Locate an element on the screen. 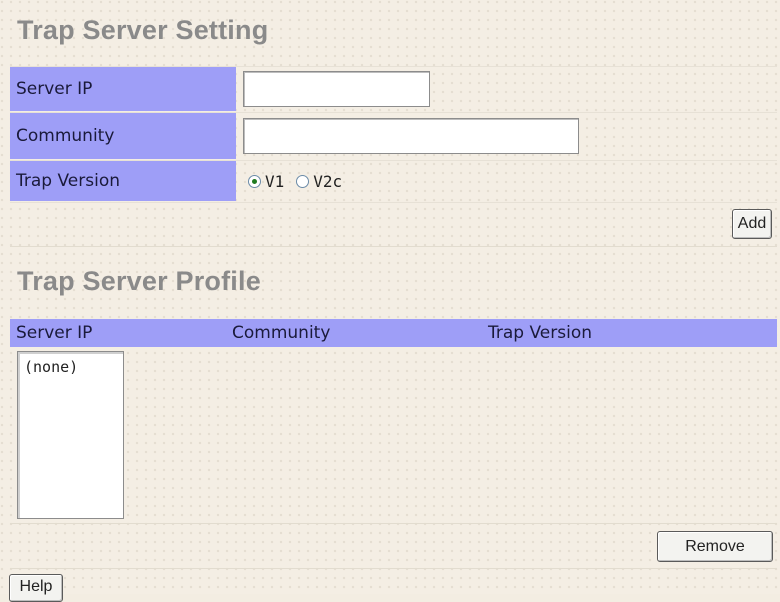 The image size is (780, 602). trap-version-v2c-radio is located at coordinates (303, 181).